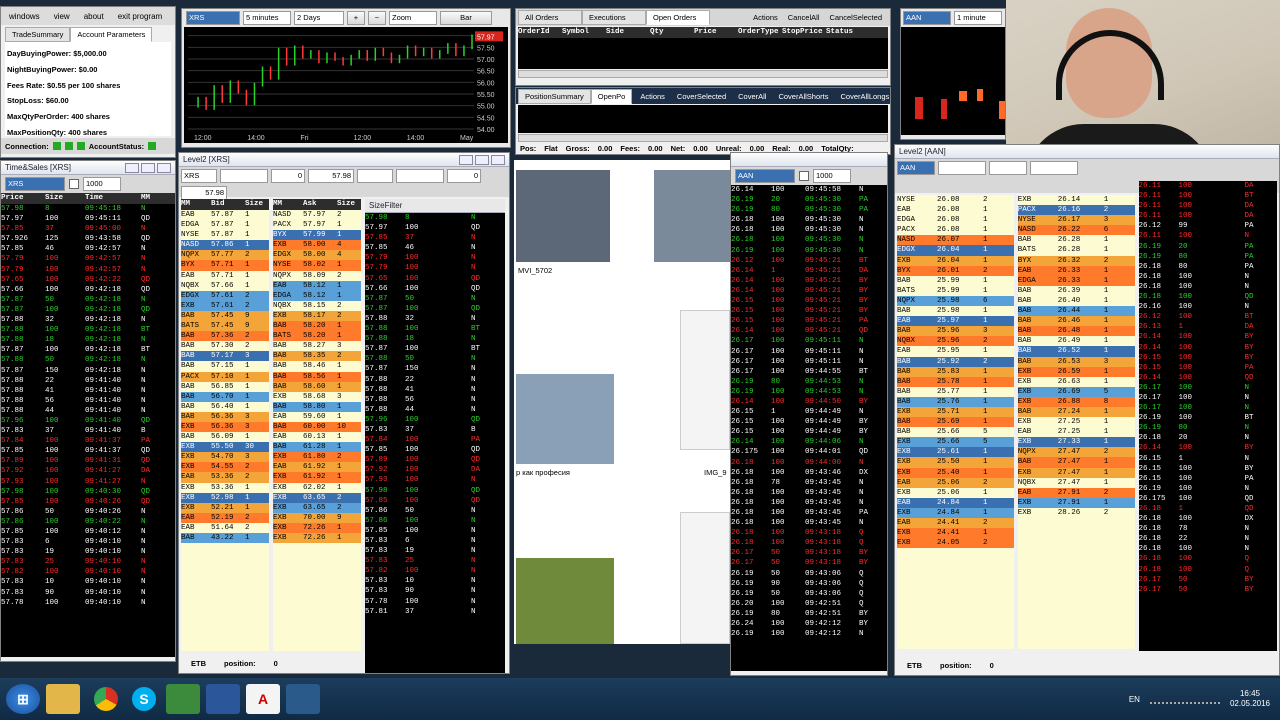 This screenshot has height=720, width=1280. I want to click on bid-row: EXB 25.66 5, so click(955, 442).